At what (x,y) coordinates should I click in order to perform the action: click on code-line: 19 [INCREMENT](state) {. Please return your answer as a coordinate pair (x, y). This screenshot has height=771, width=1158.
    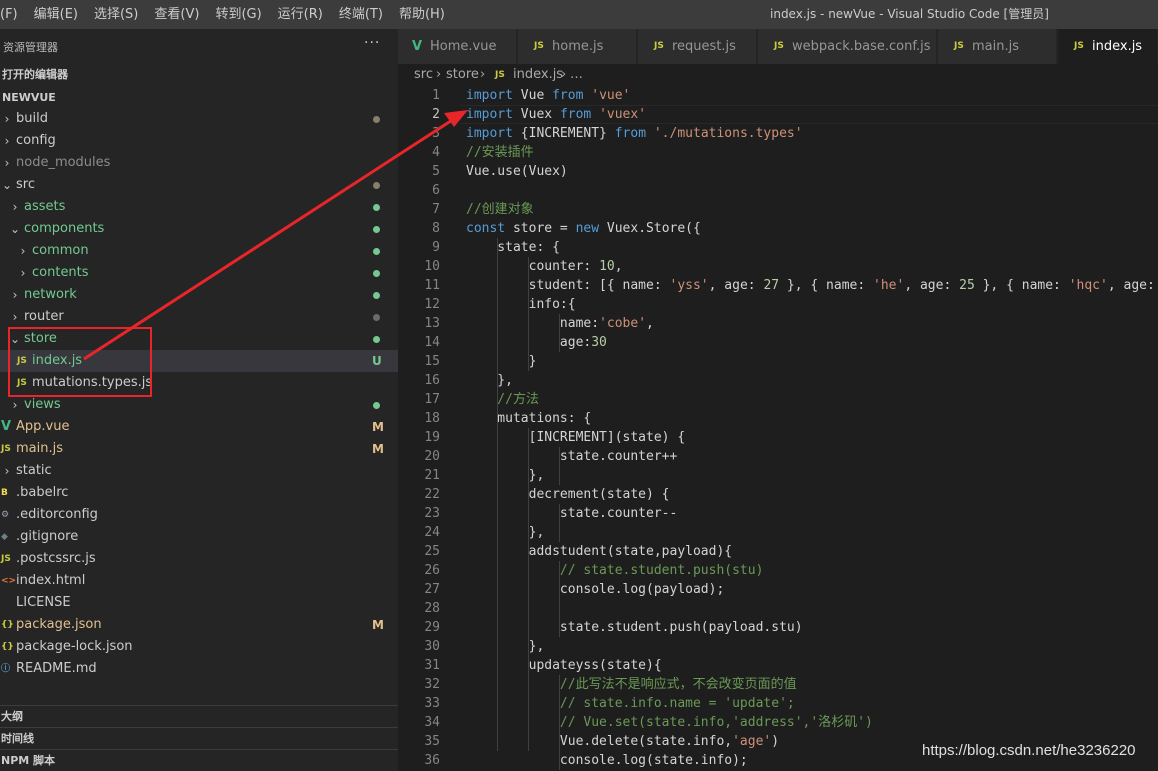
    Looking at the image, I should click on (778, 437).